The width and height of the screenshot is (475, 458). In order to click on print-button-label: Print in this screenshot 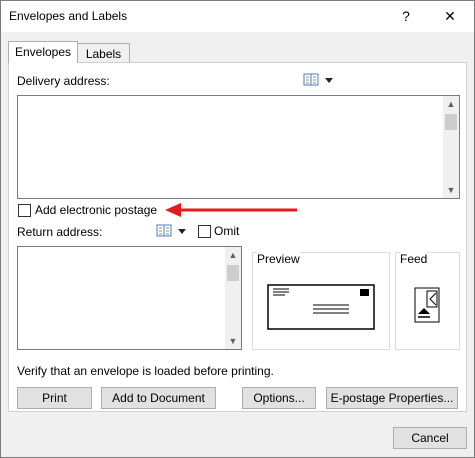, I will do `click(54, 398)`.